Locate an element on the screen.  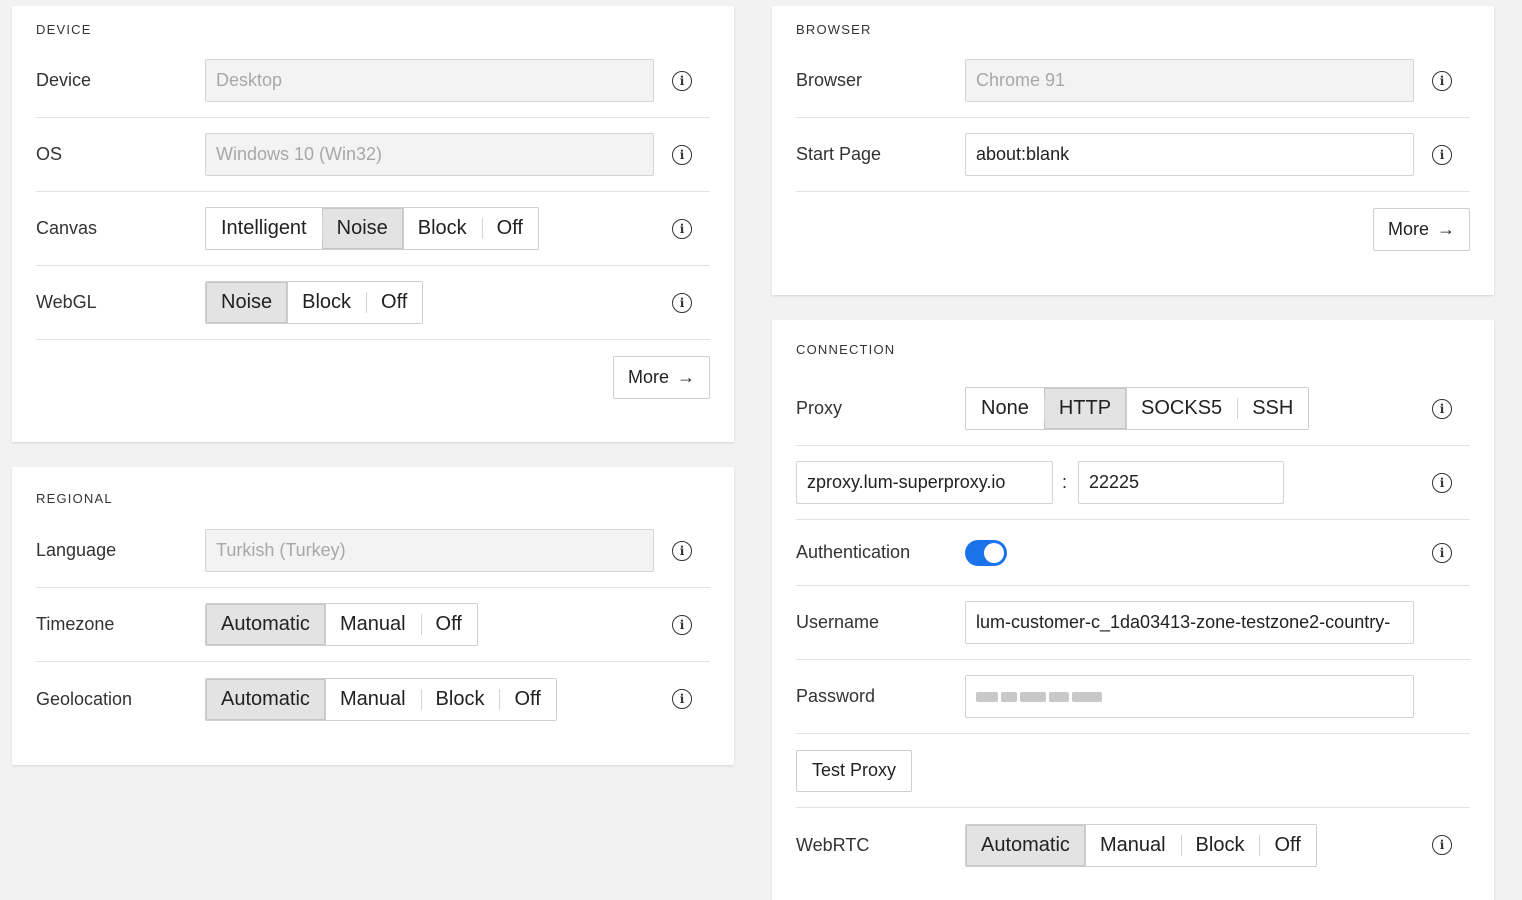
browser-field: Chrome 91 is located at coordinates (1189, 80).